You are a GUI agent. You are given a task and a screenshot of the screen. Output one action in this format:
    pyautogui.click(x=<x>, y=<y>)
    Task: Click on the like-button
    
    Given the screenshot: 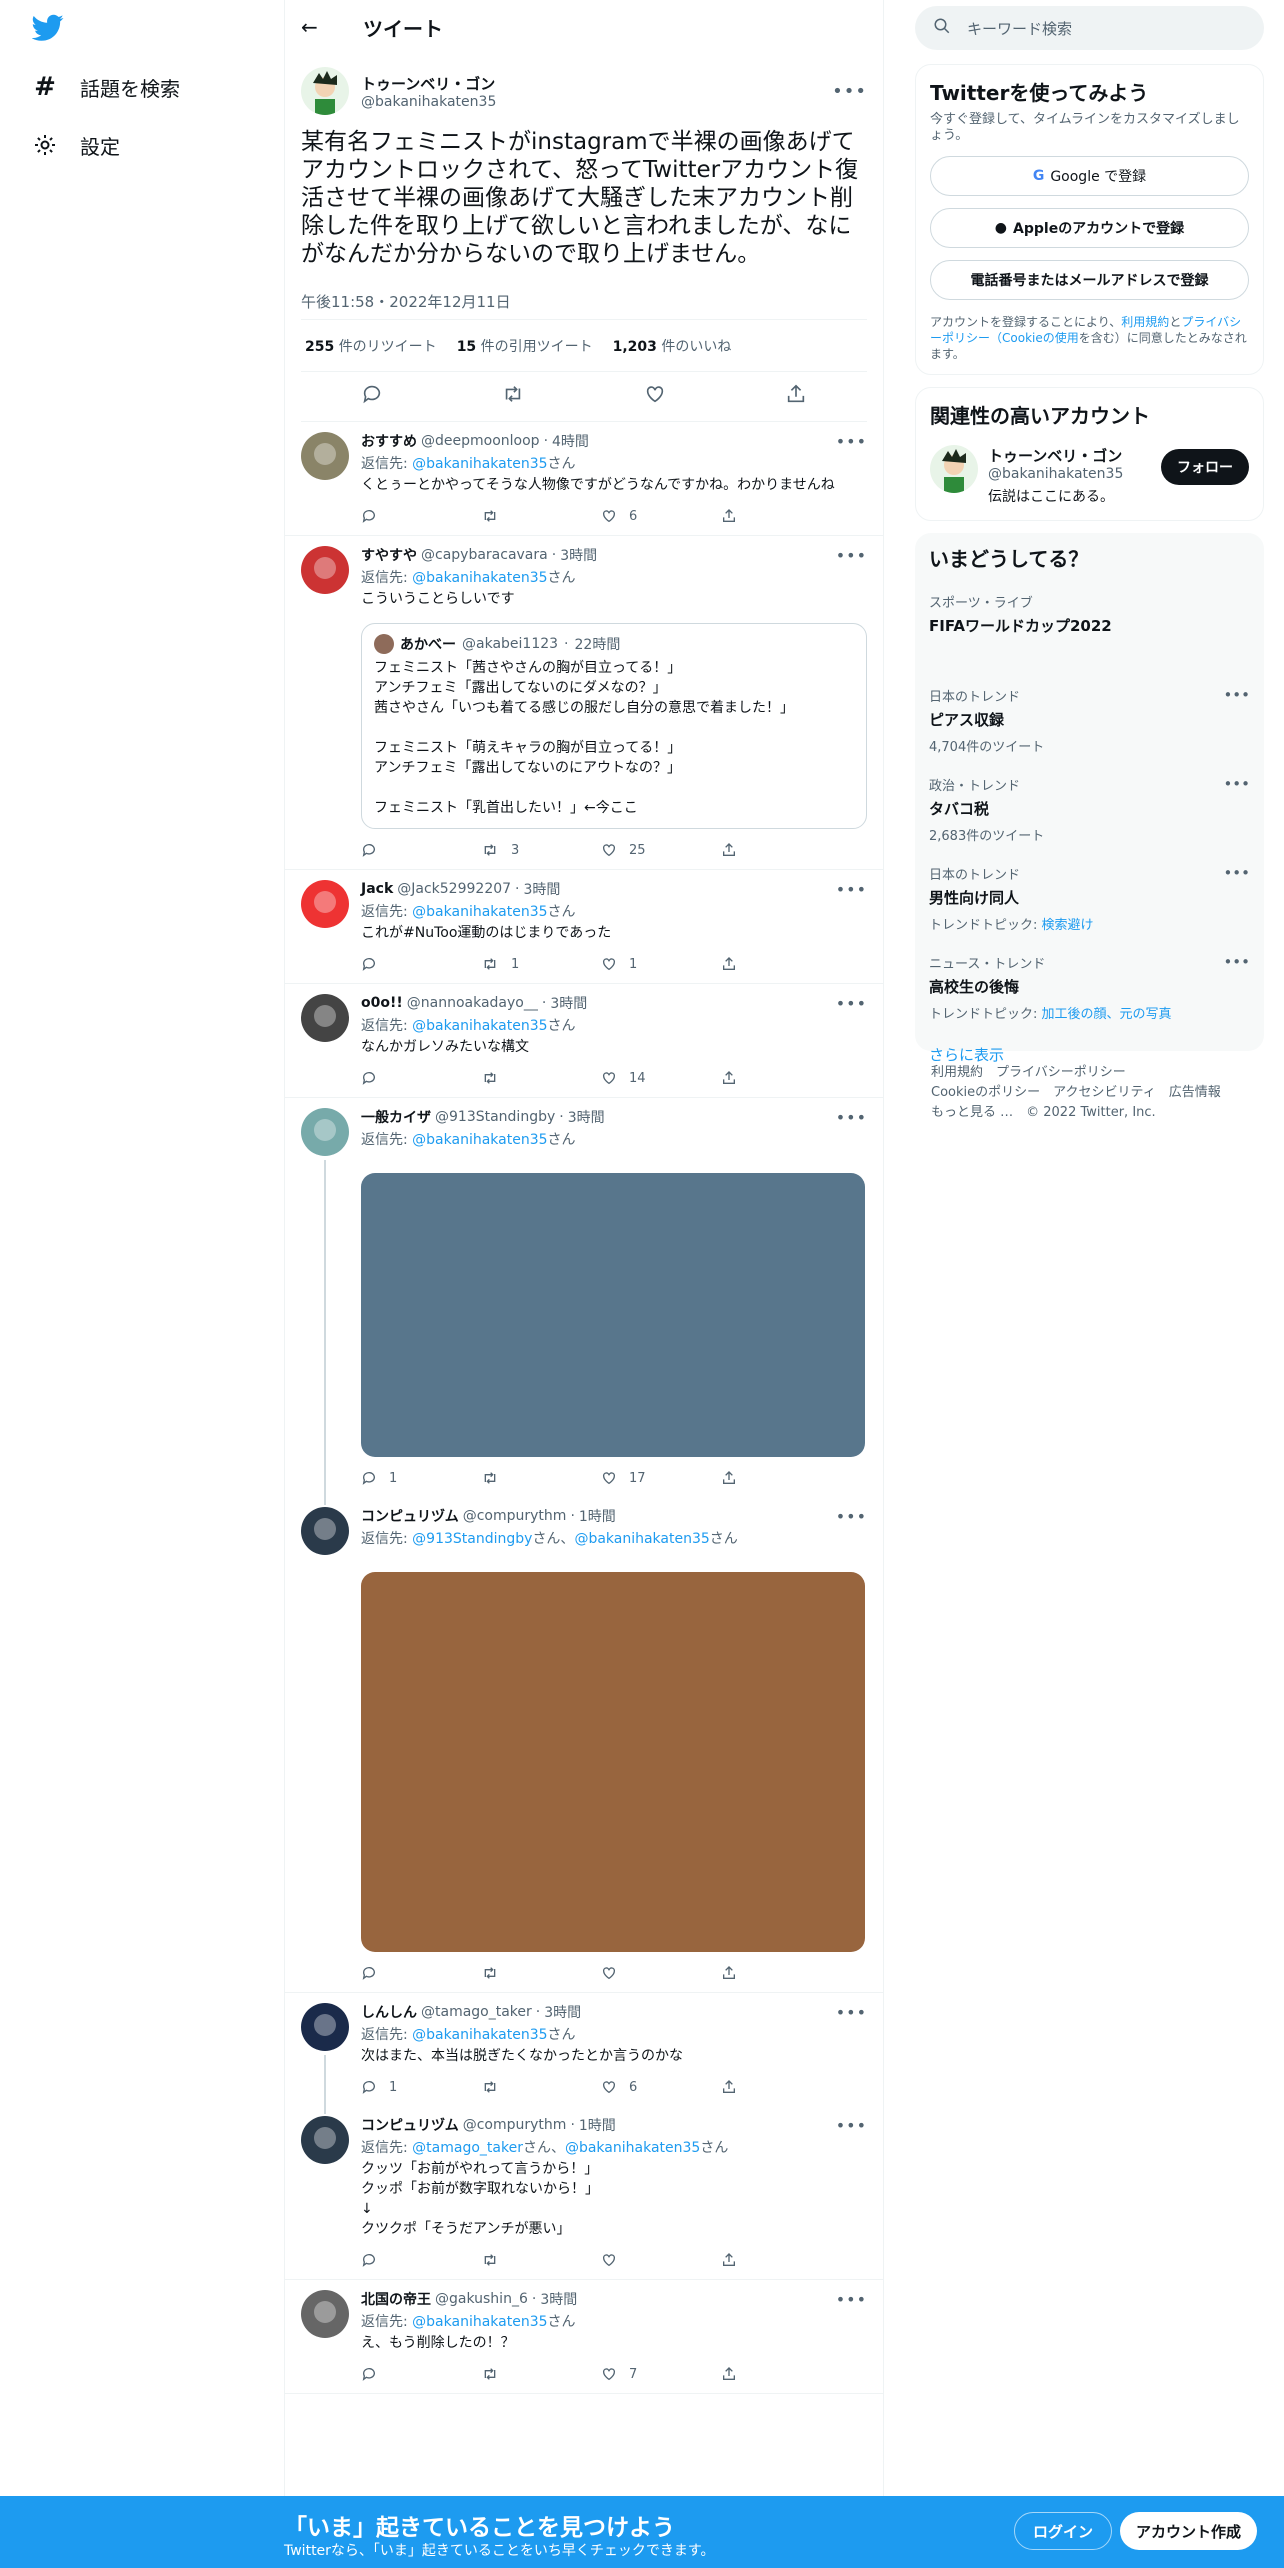 What is the action you would take?
    pyautogui.click(x=631, y=1973)
    